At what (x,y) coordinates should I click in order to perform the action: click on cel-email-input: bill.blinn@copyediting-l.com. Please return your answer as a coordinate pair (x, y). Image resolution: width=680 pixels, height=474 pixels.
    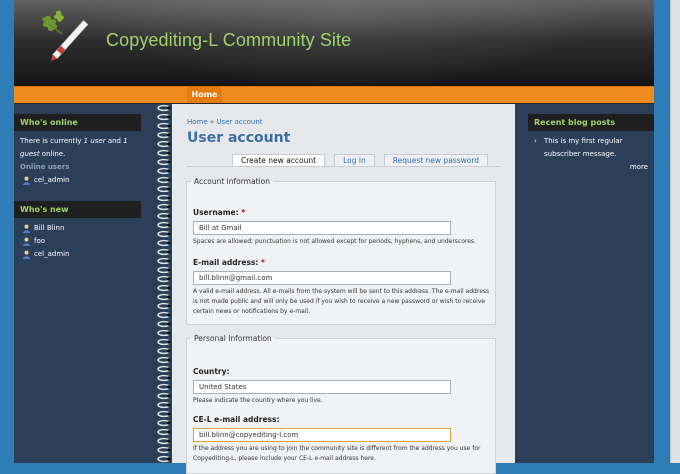
    Looking at the image, I should click on (322, 435).